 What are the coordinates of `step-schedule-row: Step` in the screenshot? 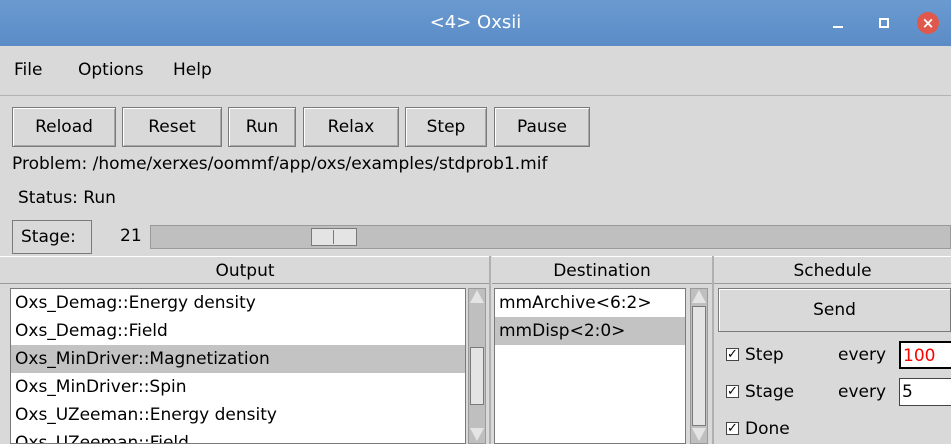 It's located at (755, 355).